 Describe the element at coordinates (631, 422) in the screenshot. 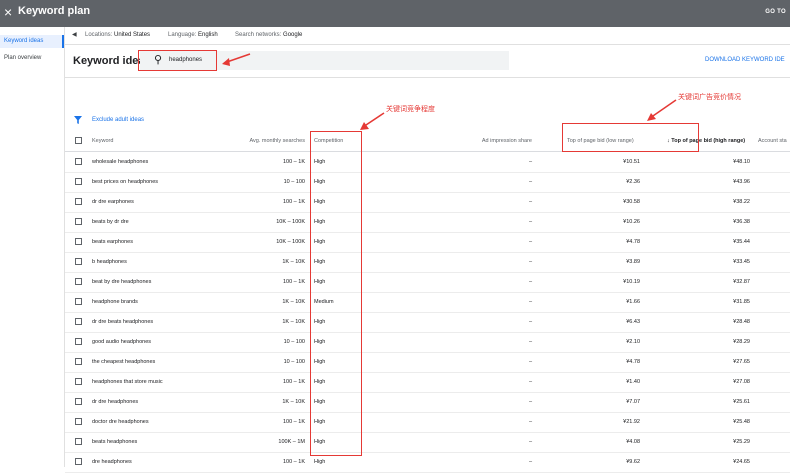

I see `low-bid-cell: ¥21.92` at that location.